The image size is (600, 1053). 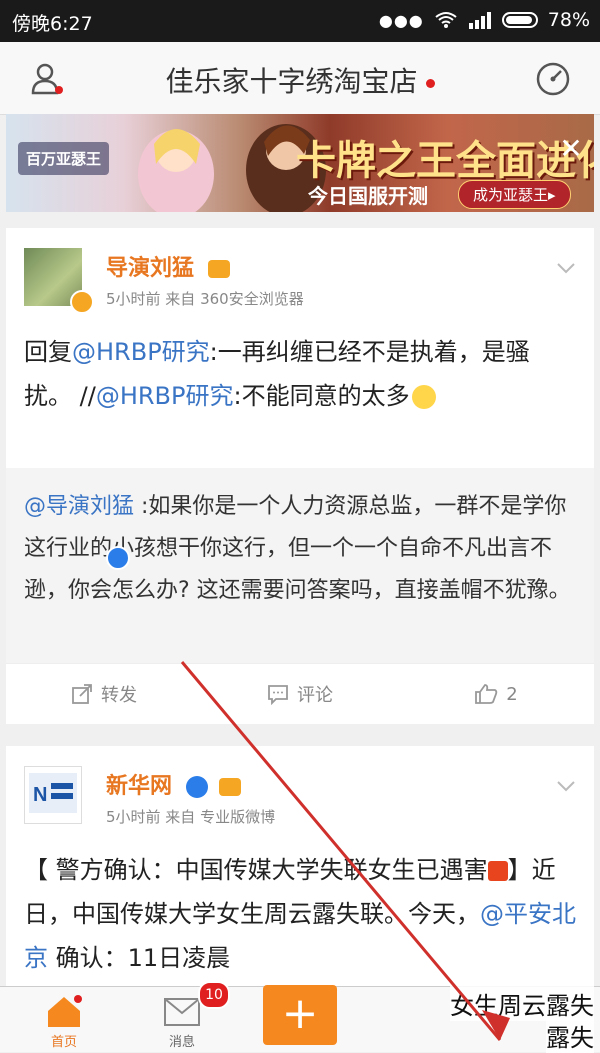 What do you see at coordinates (139, 786) in the screenshot?
I see `post-author-name: 新华网` at bounding box center [139, 786].